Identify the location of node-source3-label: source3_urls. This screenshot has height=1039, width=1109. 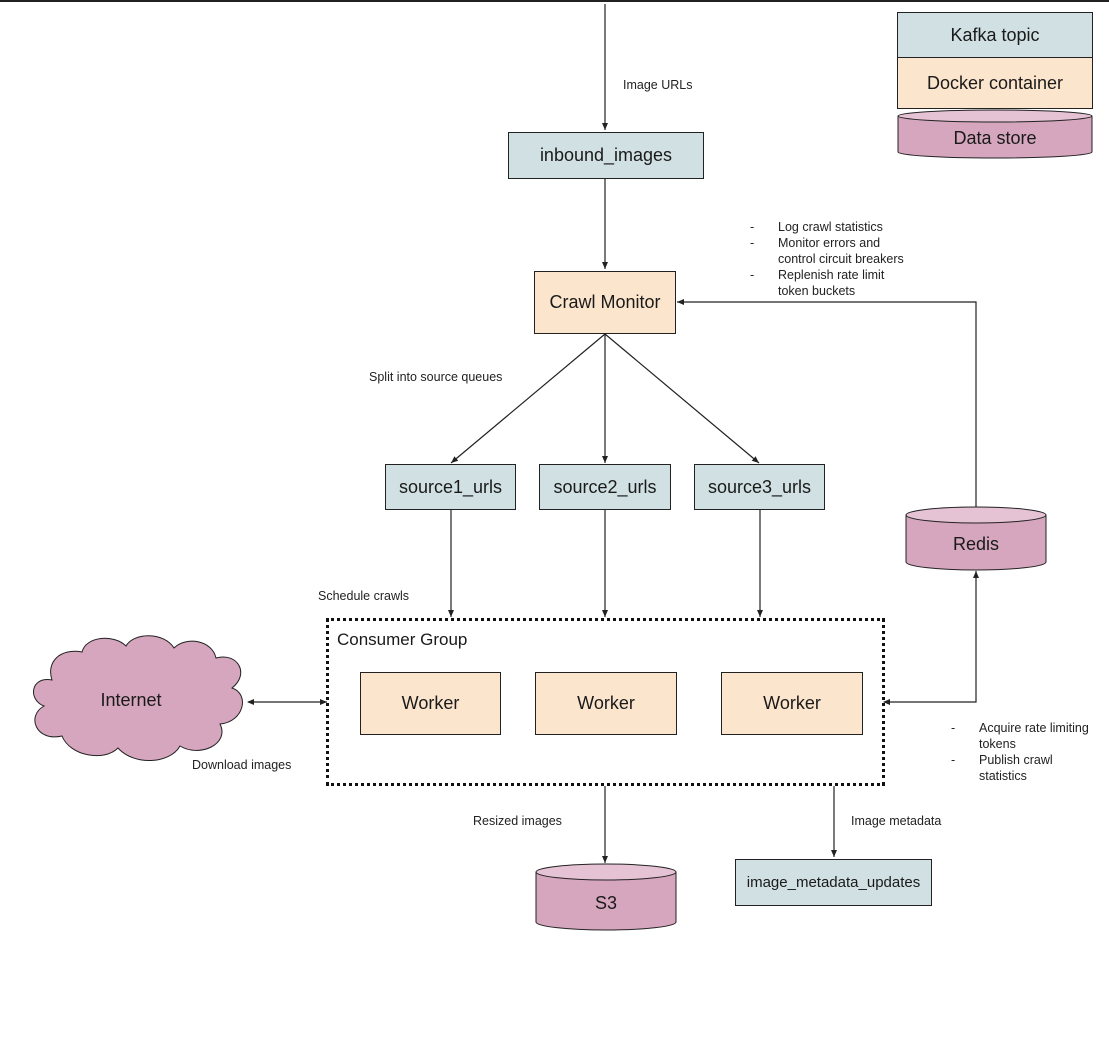
(759, 486).